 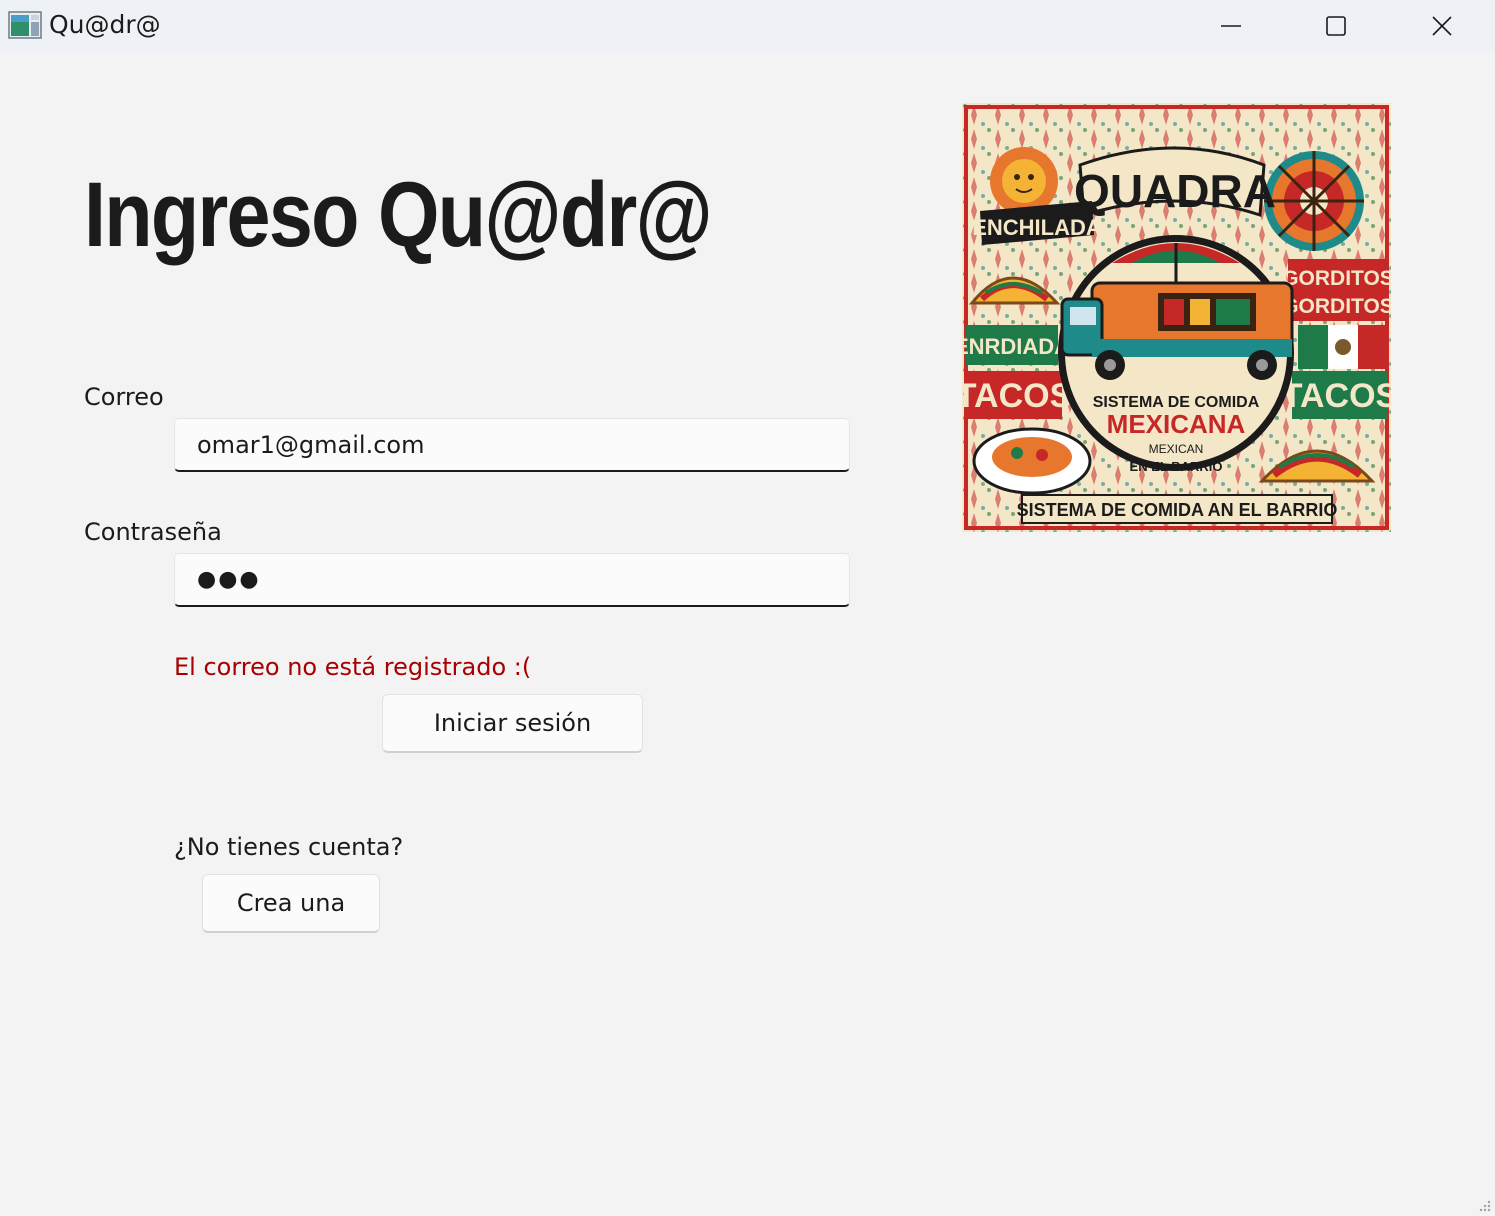 I want to click on poster-text-gorditos-2: GORDITOS, so click(x=1336, y=306).